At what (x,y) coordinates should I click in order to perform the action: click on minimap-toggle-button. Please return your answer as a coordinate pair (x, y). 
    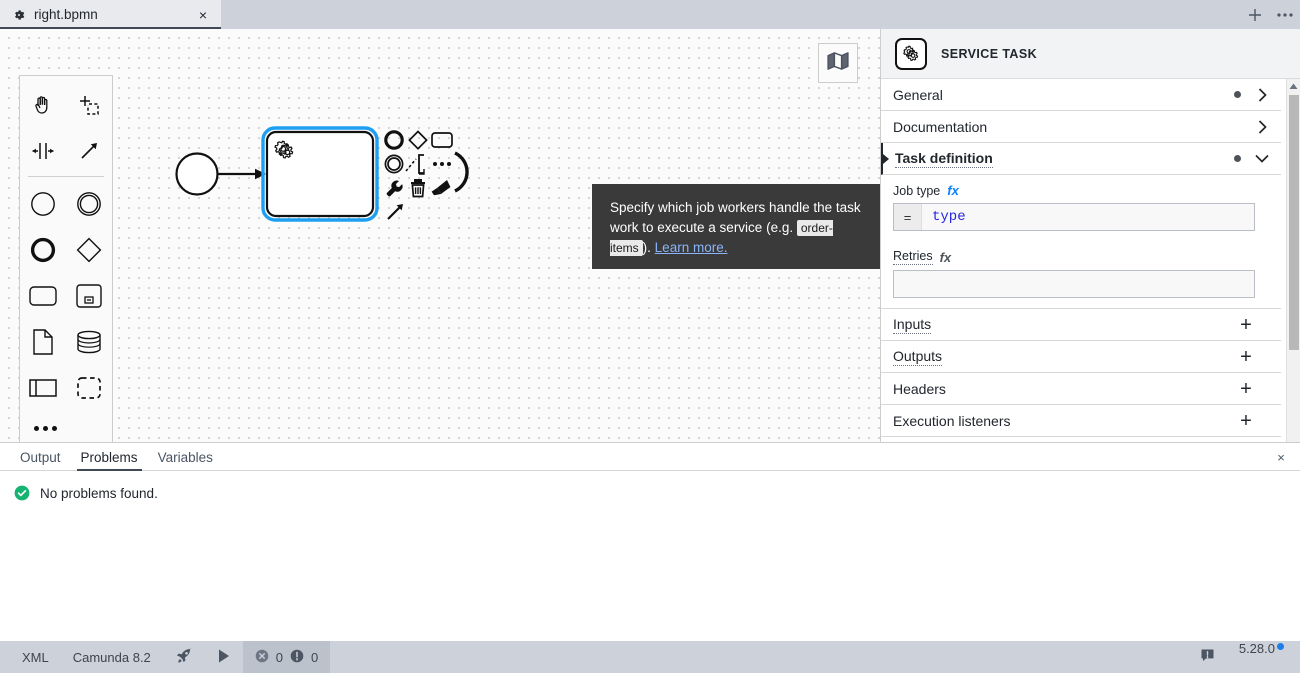
    Looking at the image, I should click on (838, 63).